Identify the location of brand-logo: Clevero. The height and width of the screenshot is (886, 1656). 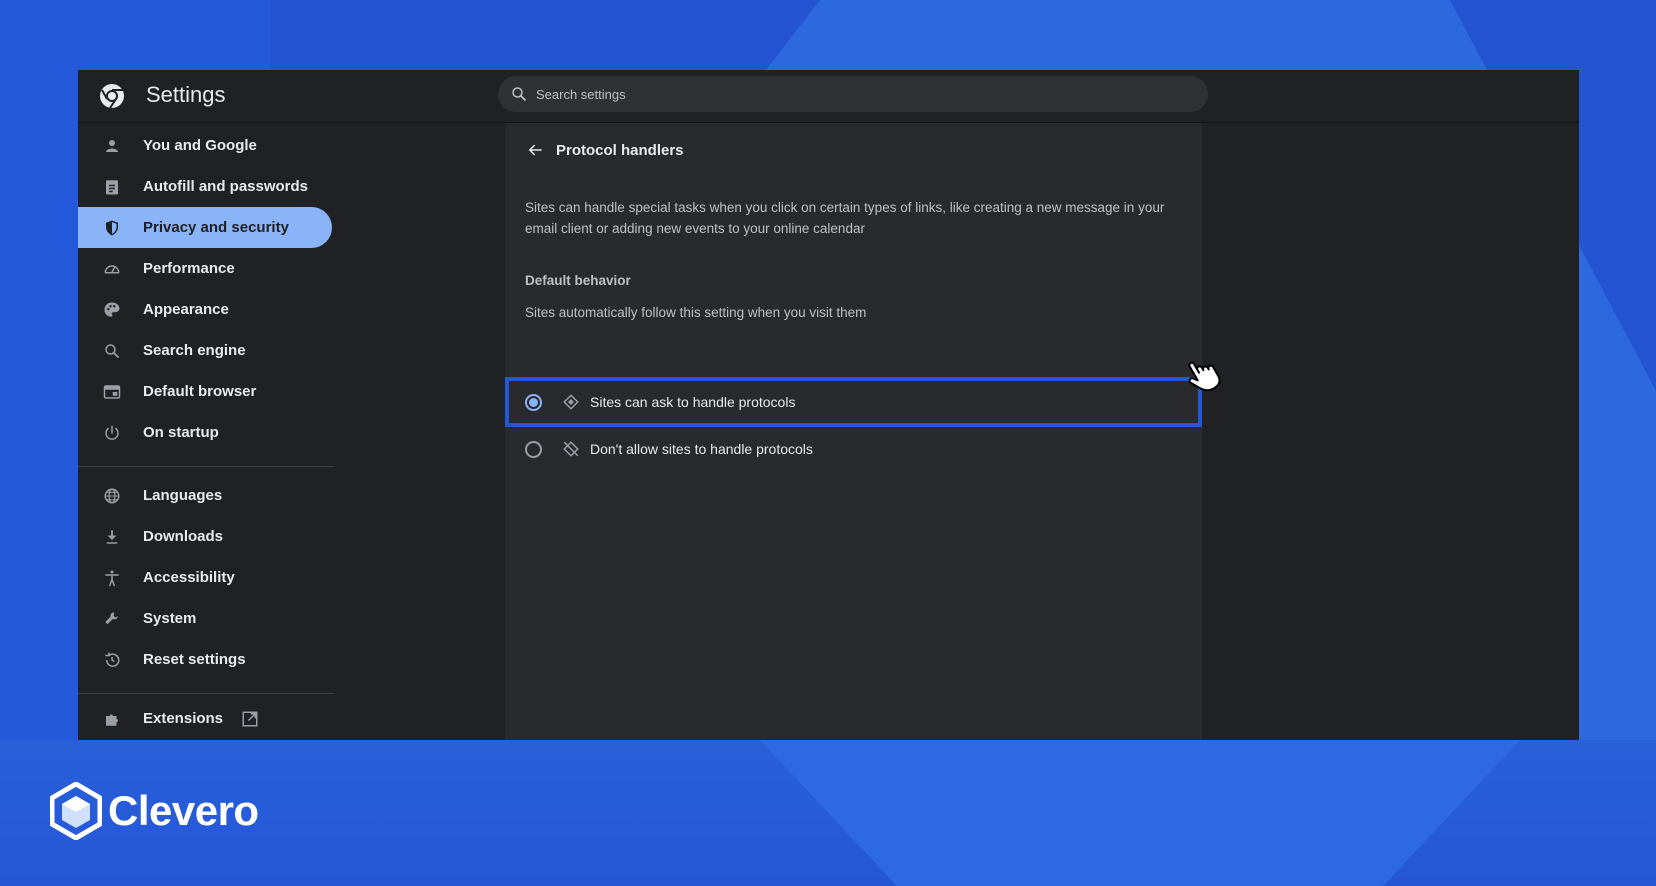
(154, 811).